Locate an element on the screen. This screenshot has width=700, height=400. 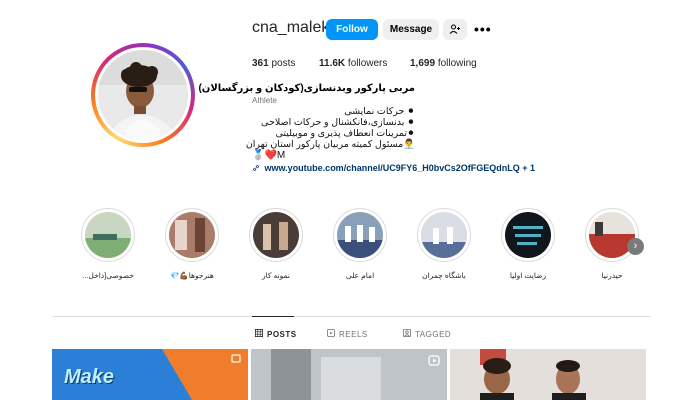
more-options-icon: ••• is located at coordinates (483, 29).